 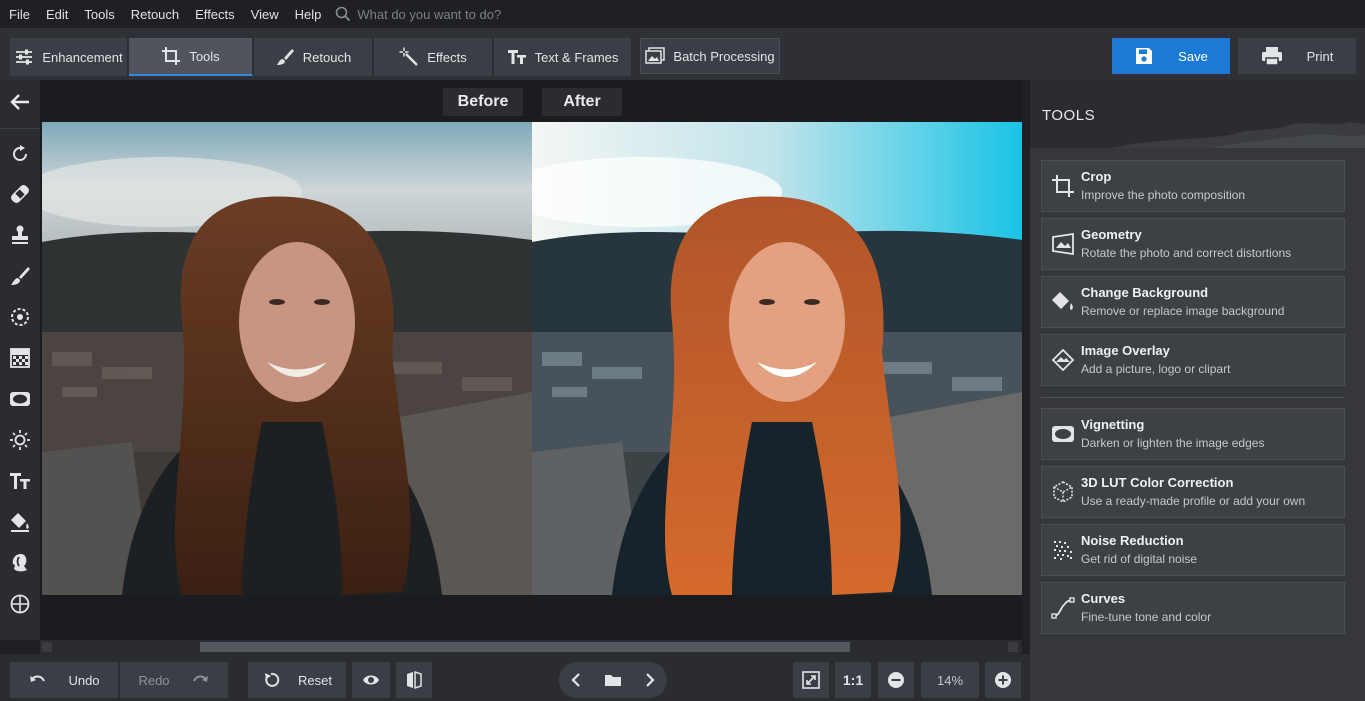 I want to click on noise-icon, so click(x=1063, y=550).